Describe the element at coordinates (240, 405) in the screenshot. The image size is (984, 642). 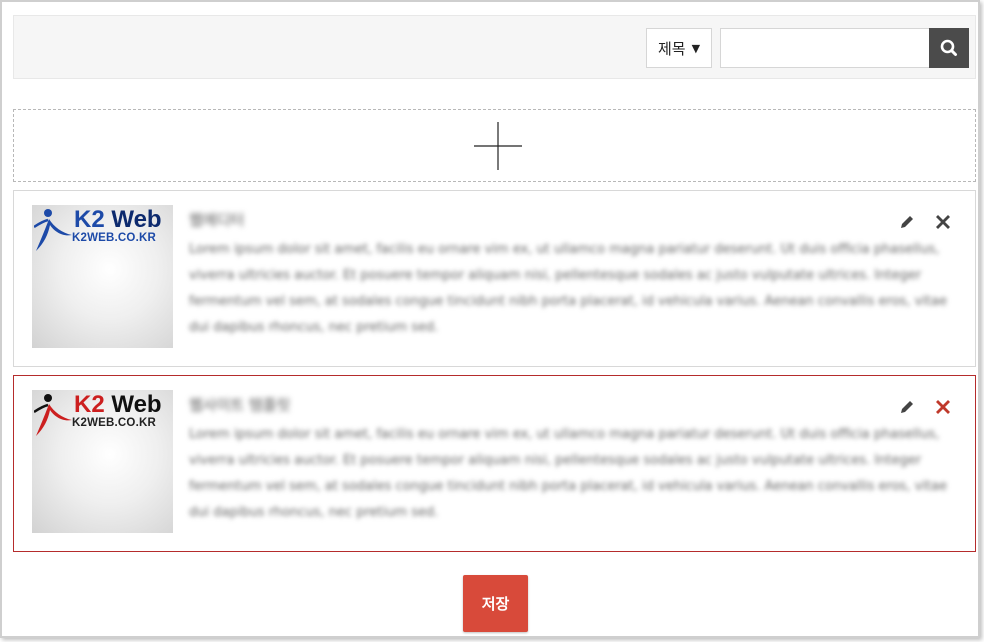
I see `item-title: 웹사이트 템플릿` at that location.